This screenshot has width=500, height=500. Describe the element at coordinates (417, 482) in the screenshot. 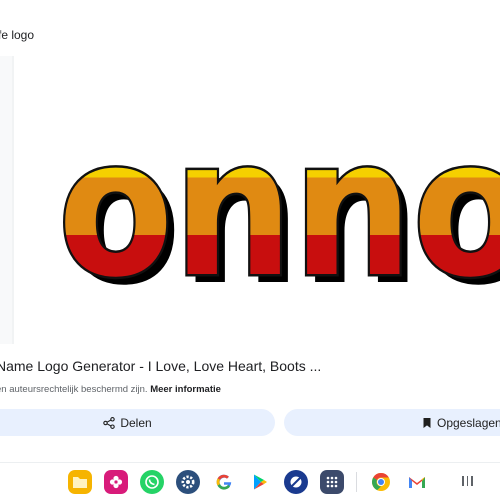

I see `gmail-icon` at that location.